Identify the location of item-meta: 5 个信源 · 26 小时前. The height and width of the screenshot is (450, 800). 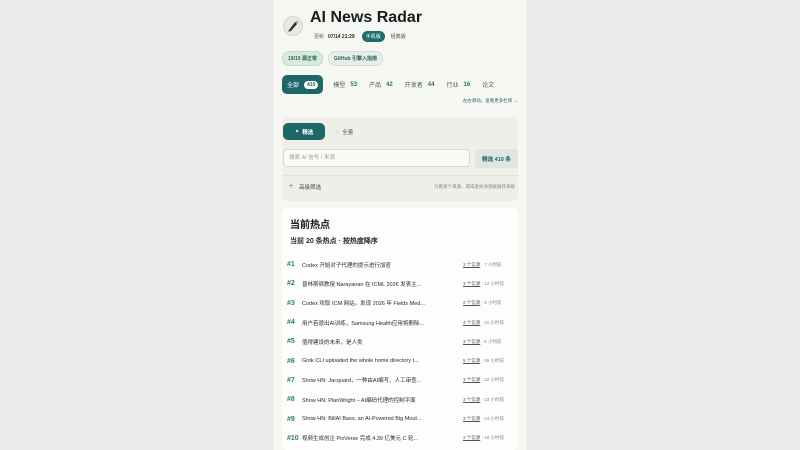
(483, 361).